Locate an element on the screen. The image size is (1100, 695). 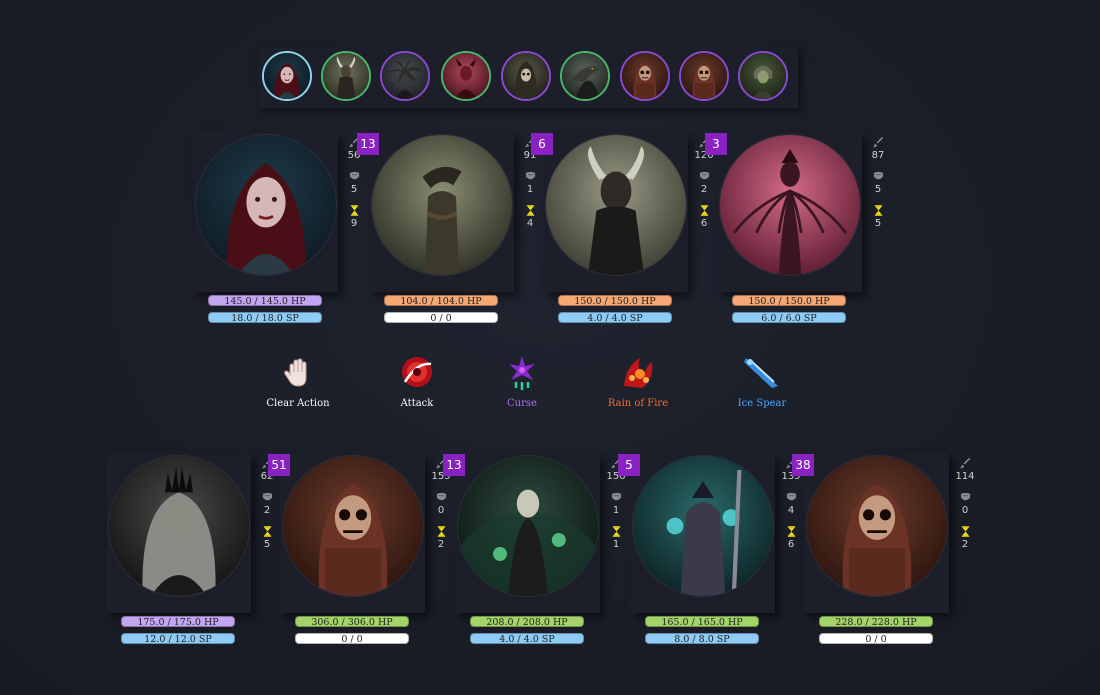
defense-value: 4 is located at coordinates (791, 510).